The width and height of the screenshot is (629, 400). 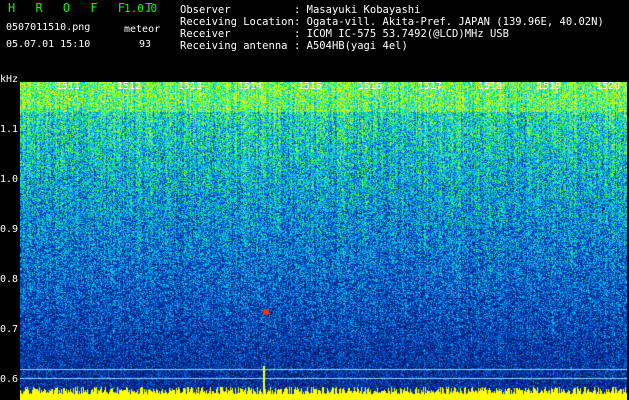 What do you see at coordinates (430, 86) in the screenshot?
I see `x-tick-label: 1517` at bounding box center [430, 86].